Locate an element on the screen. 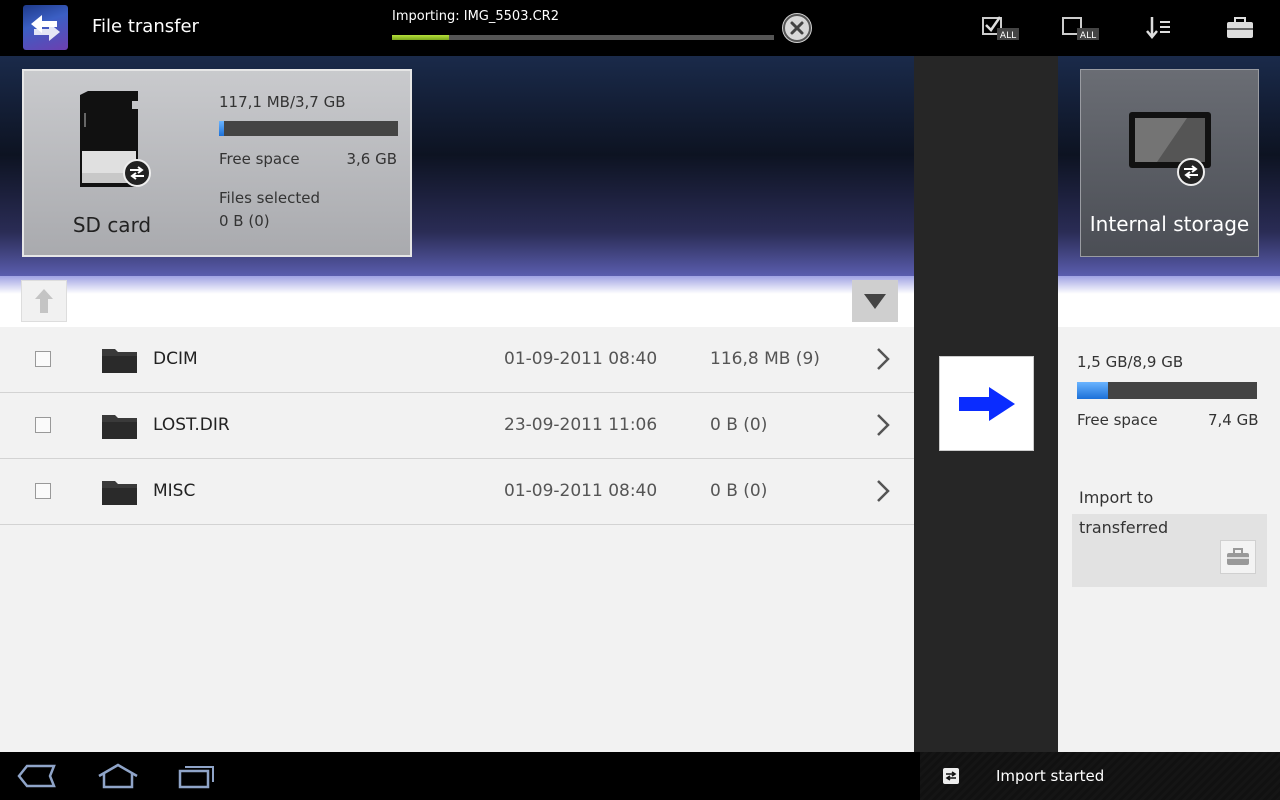 The width and height of the screenshot is (1280, 800). list-item: DCIM 01-09-2011 08:40 116,8 MB (9) is located at coordinates (457, 360).